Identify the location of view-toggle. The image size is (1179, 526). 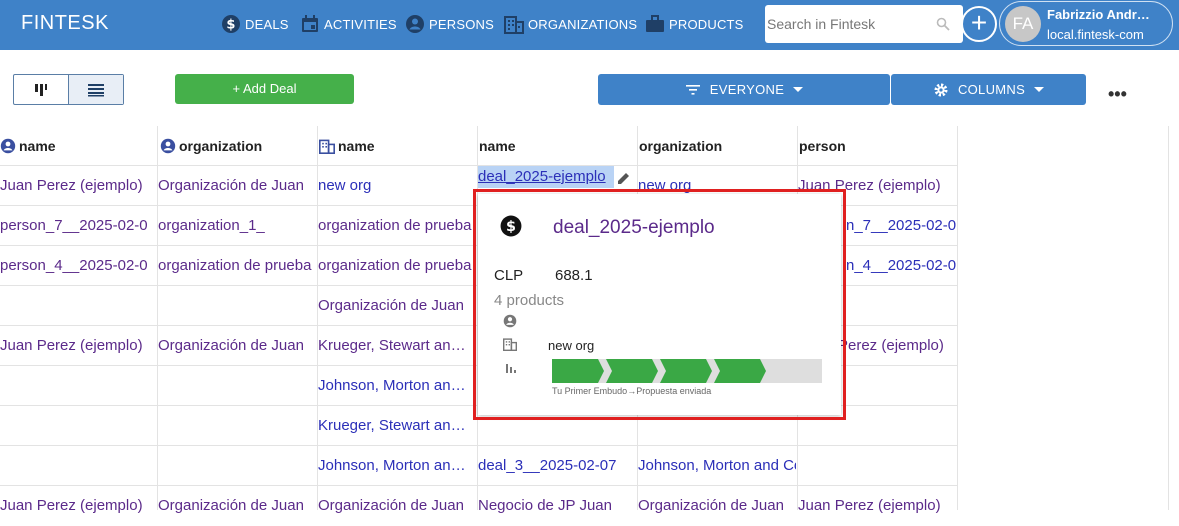
(68, 89).